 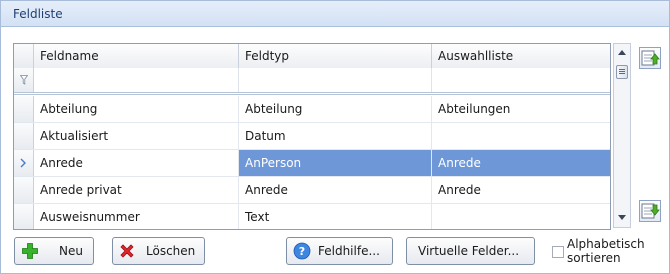 What do you see at coordinates (127, 251) in the screenshot?
I see `x-icon` at bounding box center [127, 251].